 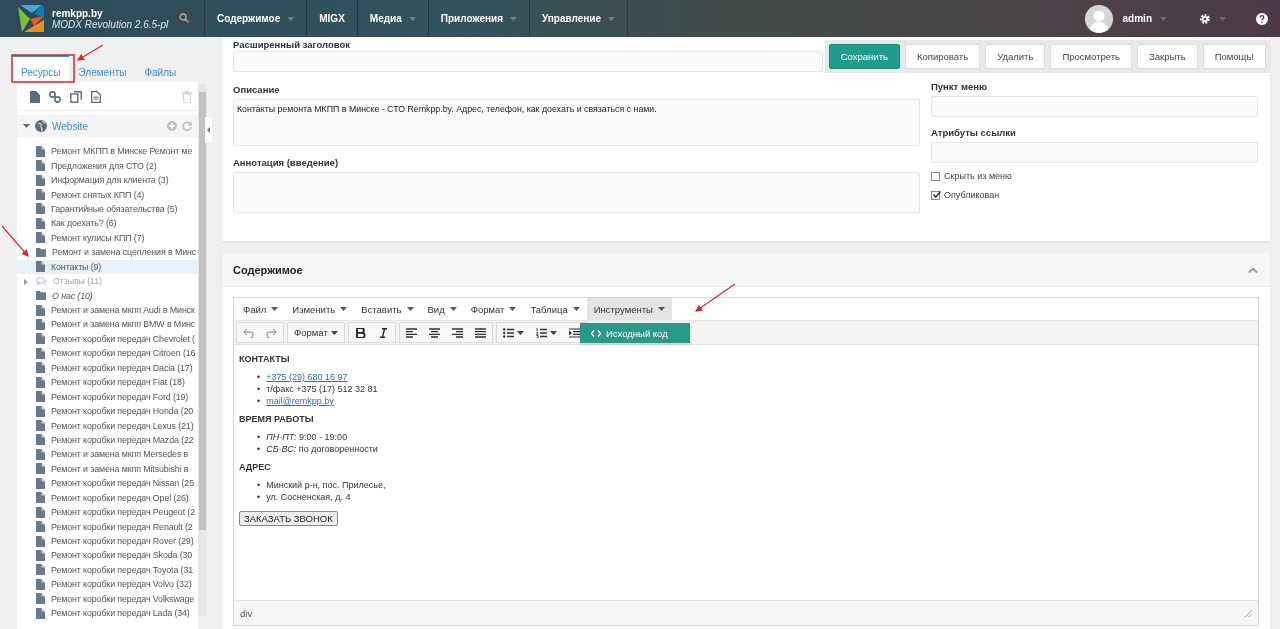 What do you see at coordinates (107, 613) in the screenshot?
I see `tree-item: Ремонт коробки передач Lada (34)` at bounding box center [107, 613].